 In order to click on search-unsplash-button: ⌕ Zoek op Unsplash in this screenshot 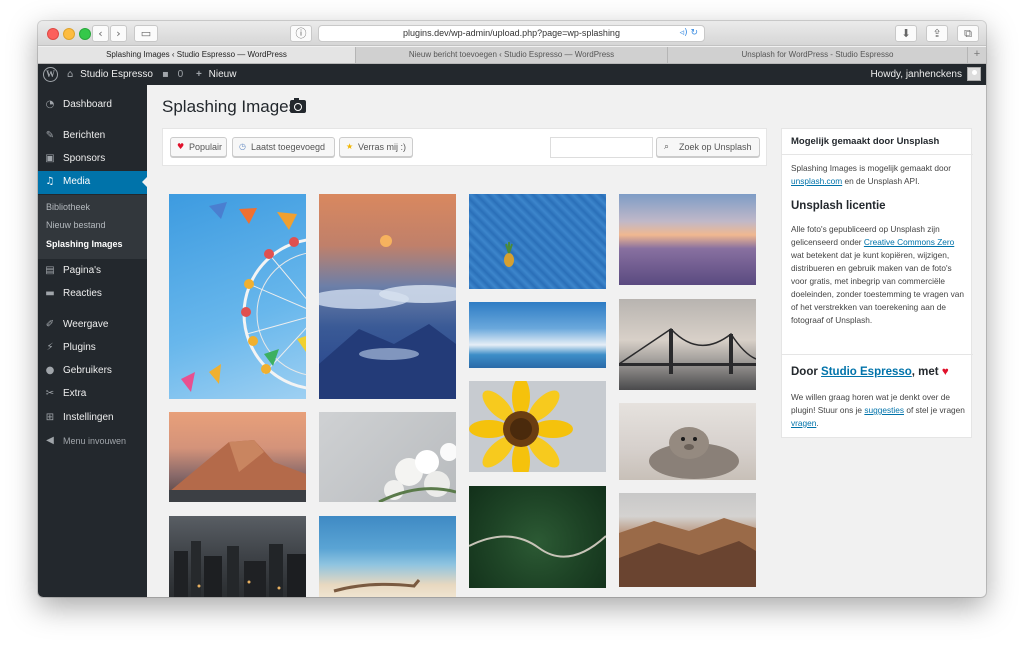, I will do `click(708, 147)`.